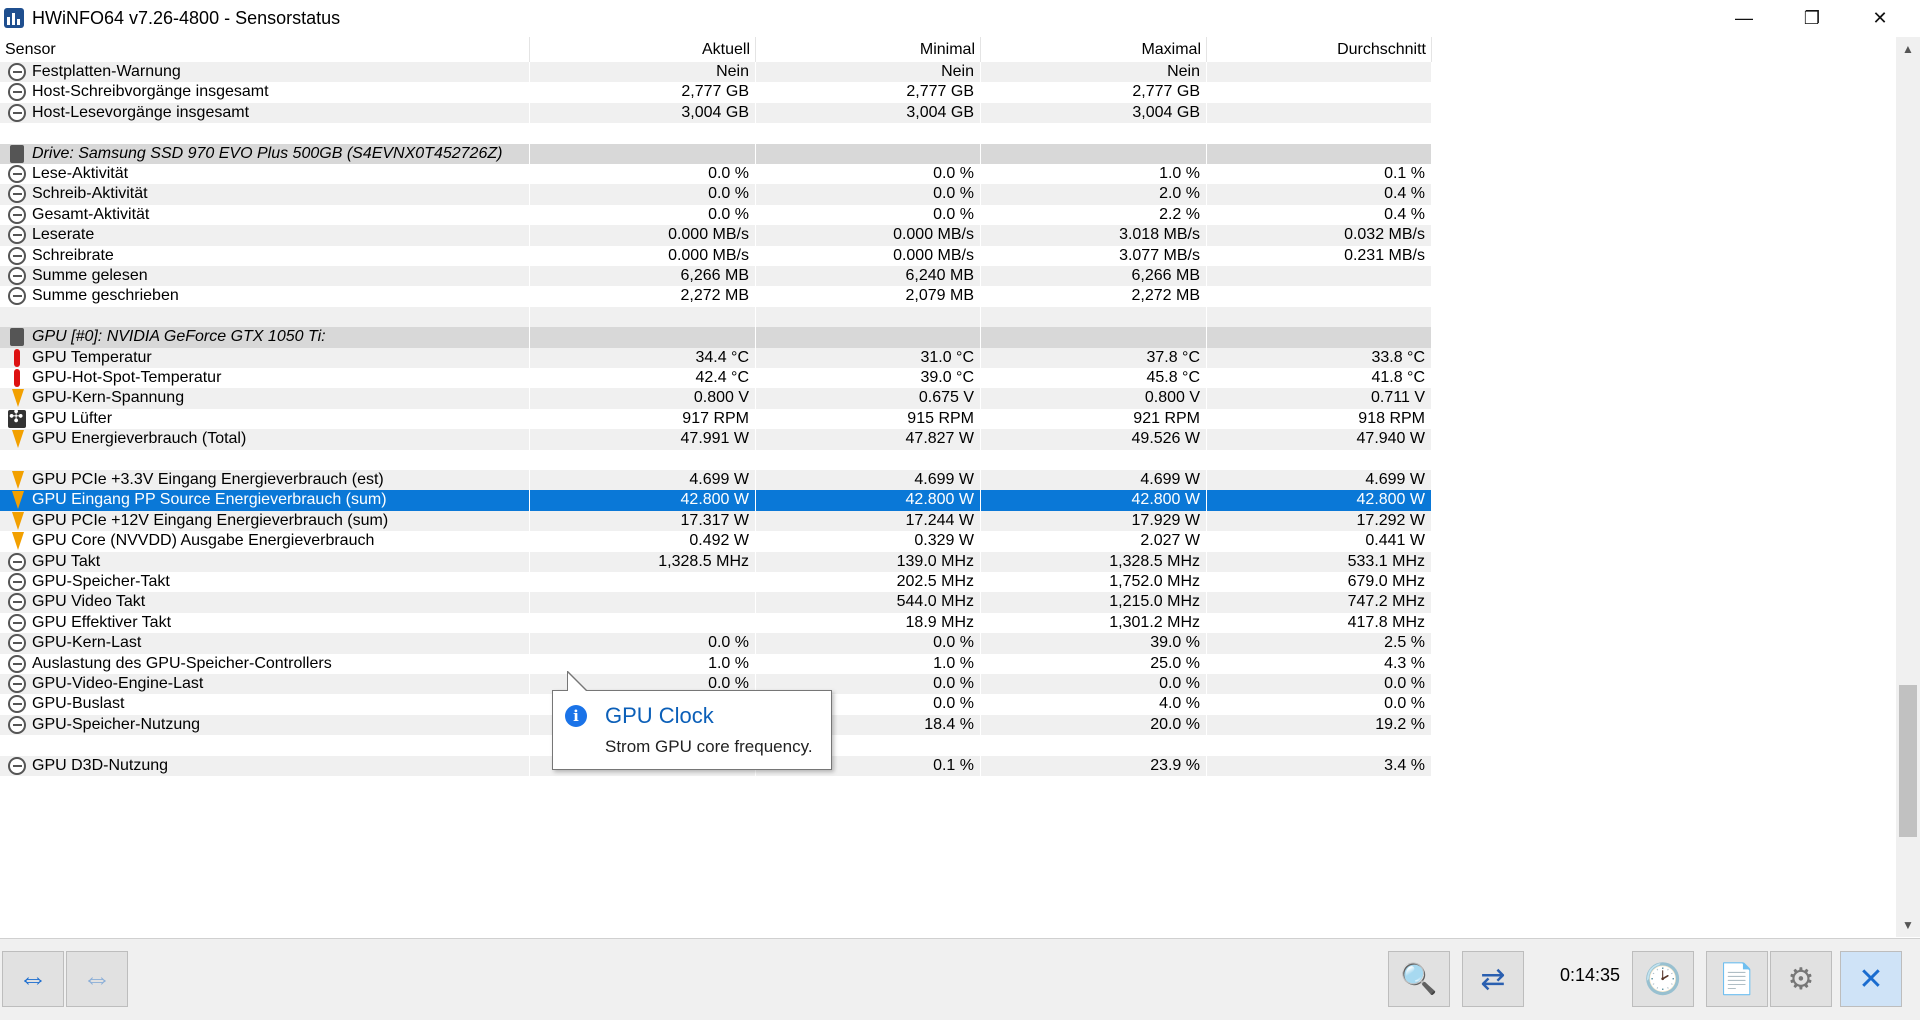 This screenshot has width=1920, height=1020. I want to click on sensor-value: 0.800 V, so click(1172, 398).